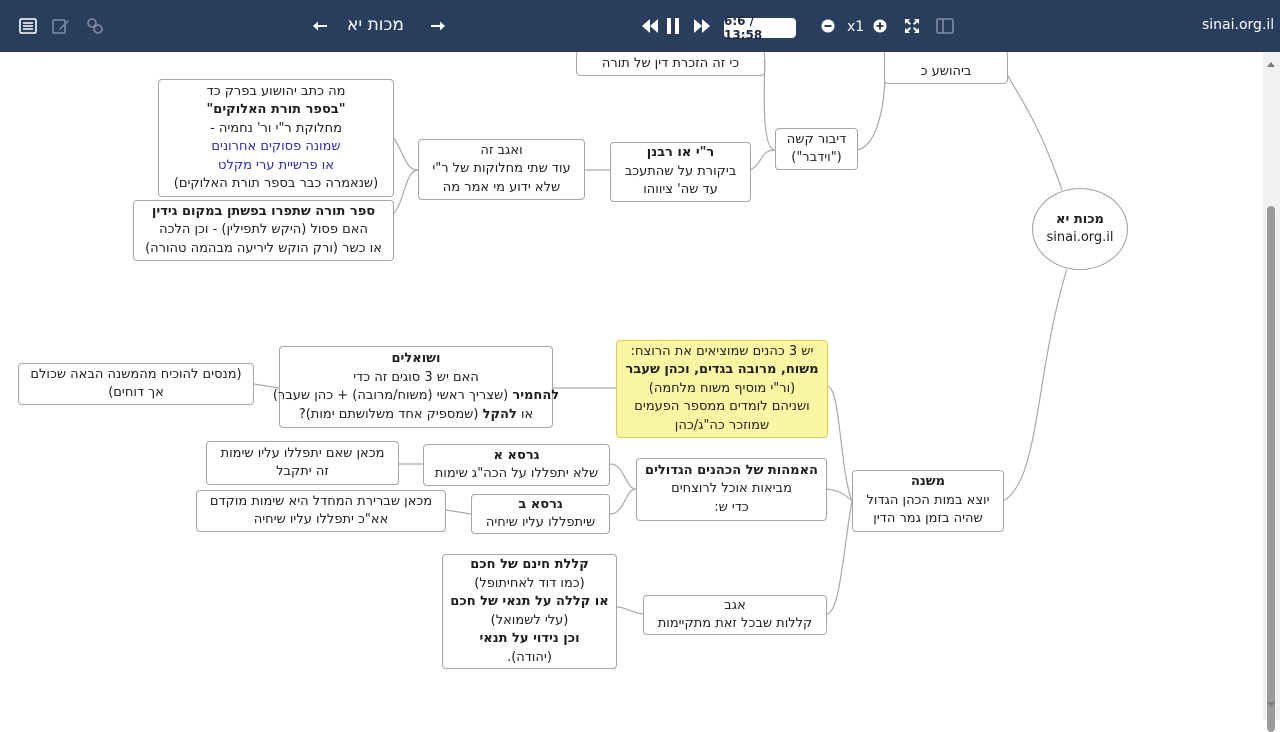 This screenshot has height=732, width=1280. Describe the element at coordinates (416, 414) in the screenshot. I see `shoalim-line-4: או להקל (שמספיק אחד משלושתם ימות)?` at that location.